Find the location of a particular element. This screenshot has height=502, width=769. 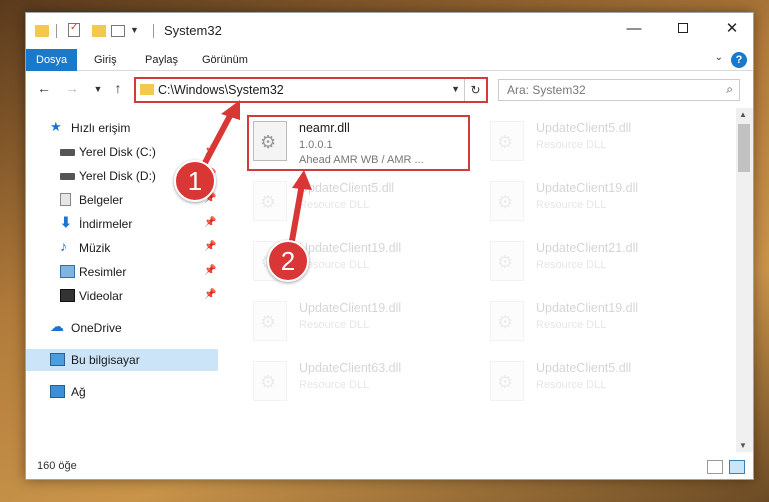

star-icon: ★ is located at coordinates (56, 126).